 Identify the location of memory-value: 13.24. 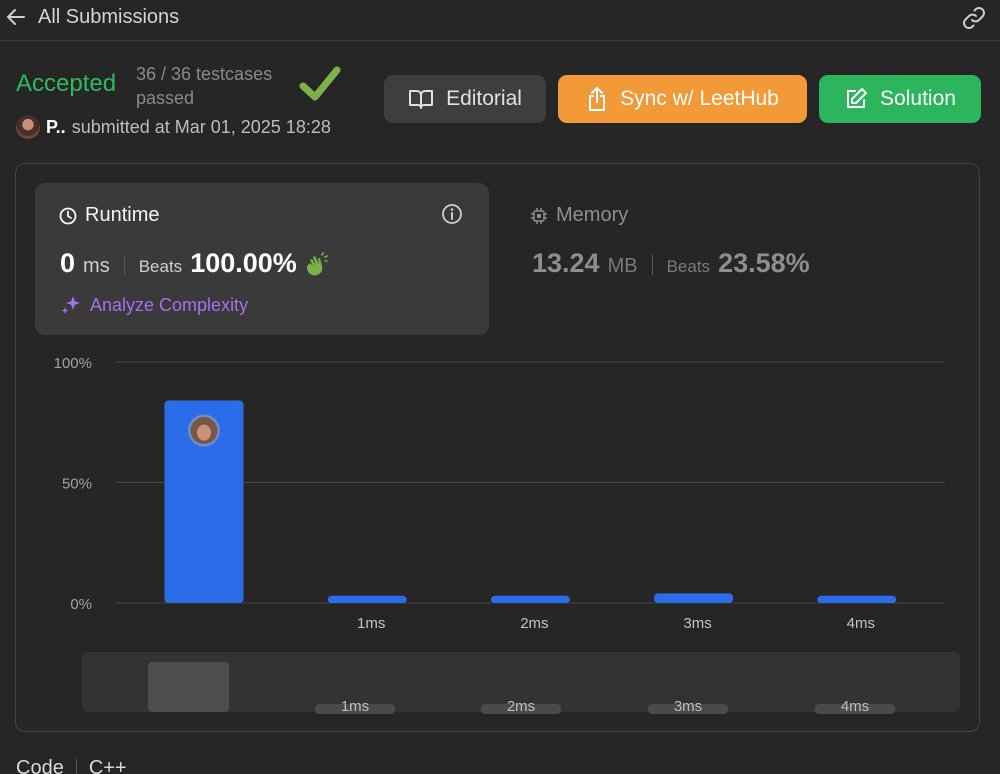
(566, 263).